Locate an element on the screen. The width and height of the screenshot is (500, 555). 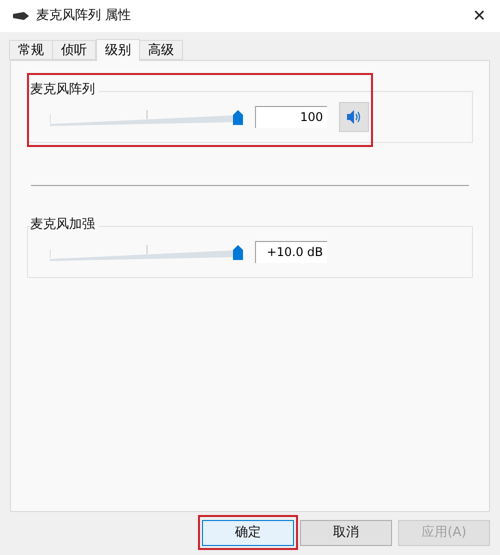
tab: 侦听 is located at coordinates (74, 50).